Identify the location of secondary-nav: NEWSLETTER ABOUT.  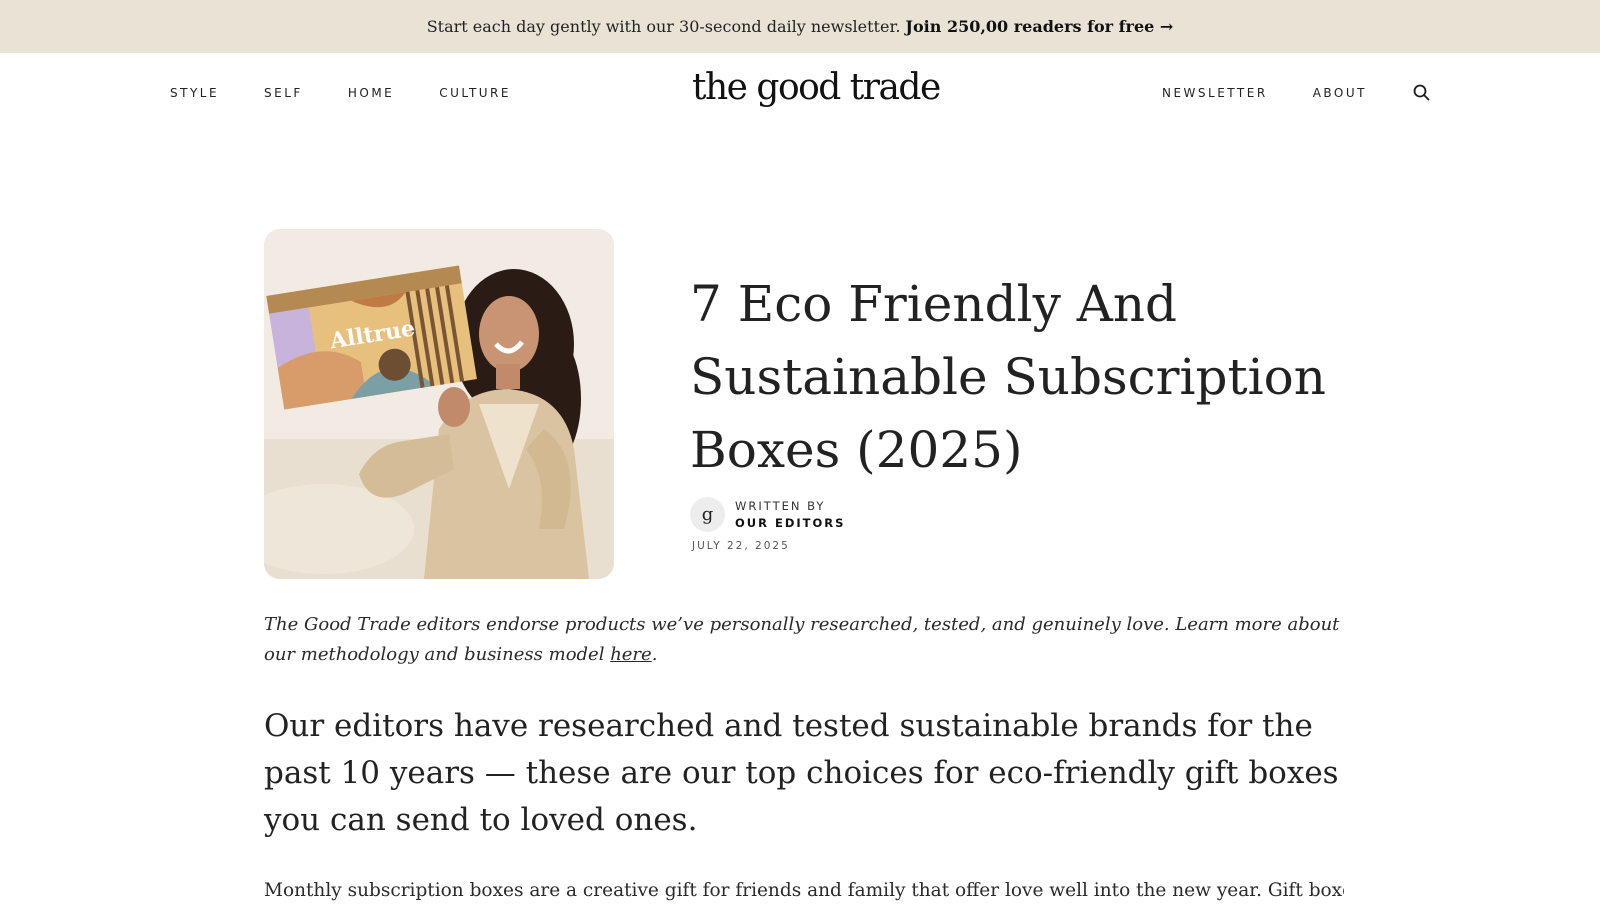
(1297, 93).